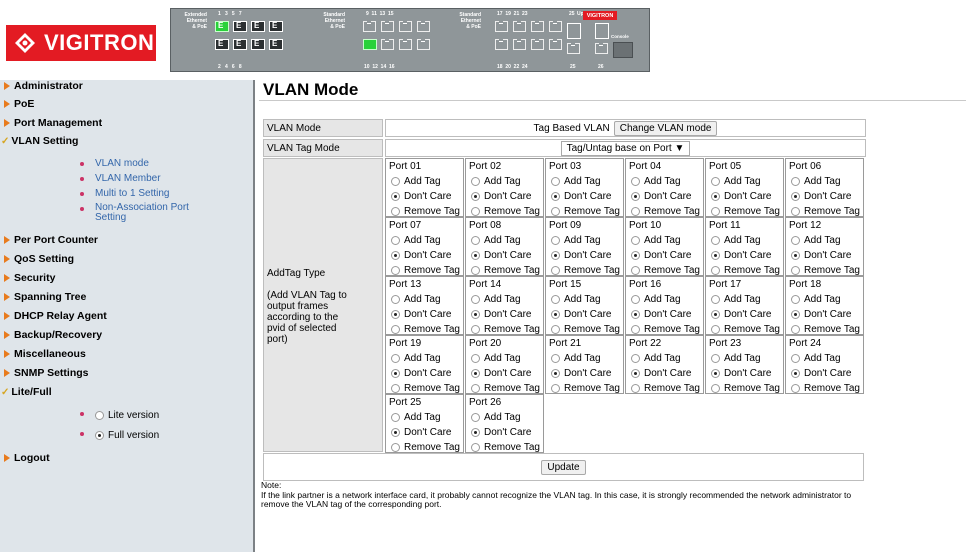 Image resolution: width=966 pixels, height=552 pixels. What do you see at coordinates (43, 86) in the screenshot?
I see `sidebar-item-administrator: Administrator` at bounding box center [43, 86].